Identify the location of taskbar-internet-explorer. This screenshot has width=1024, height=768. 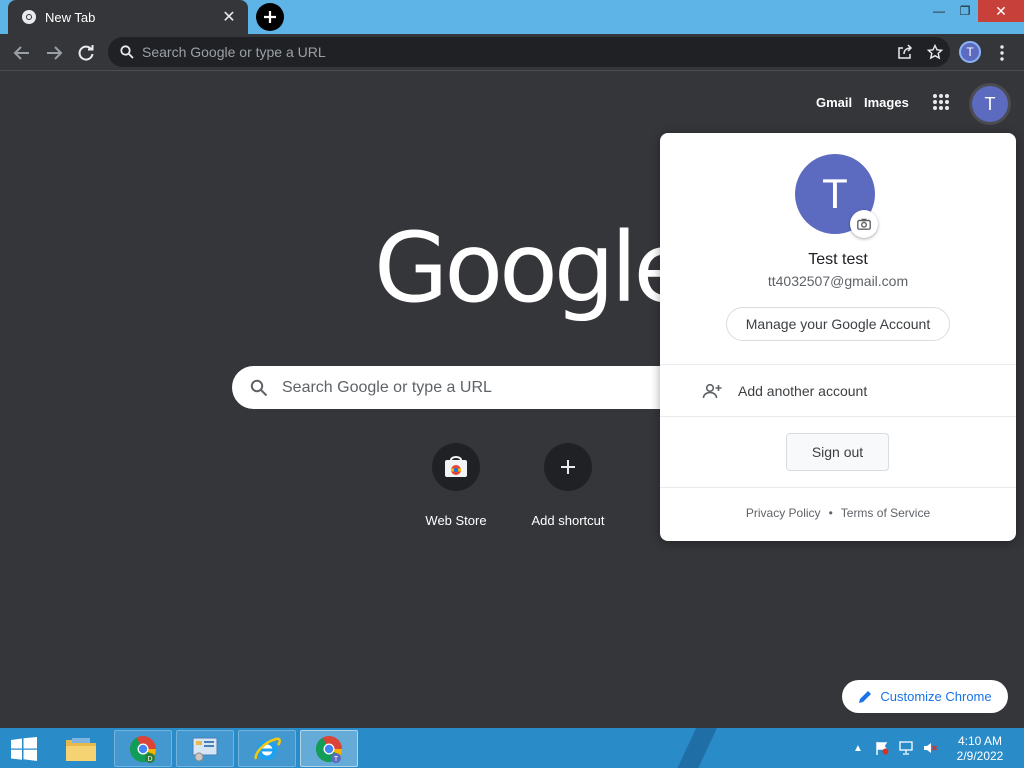
(267, 748).